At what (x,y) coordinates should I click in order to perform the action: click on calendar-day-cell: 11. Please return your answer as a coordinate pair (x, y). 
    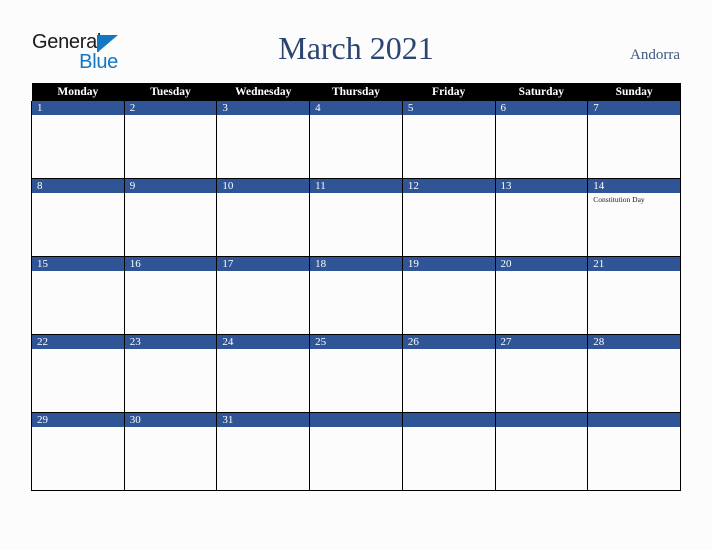
    Looking at the image, I should click on (356, 217).